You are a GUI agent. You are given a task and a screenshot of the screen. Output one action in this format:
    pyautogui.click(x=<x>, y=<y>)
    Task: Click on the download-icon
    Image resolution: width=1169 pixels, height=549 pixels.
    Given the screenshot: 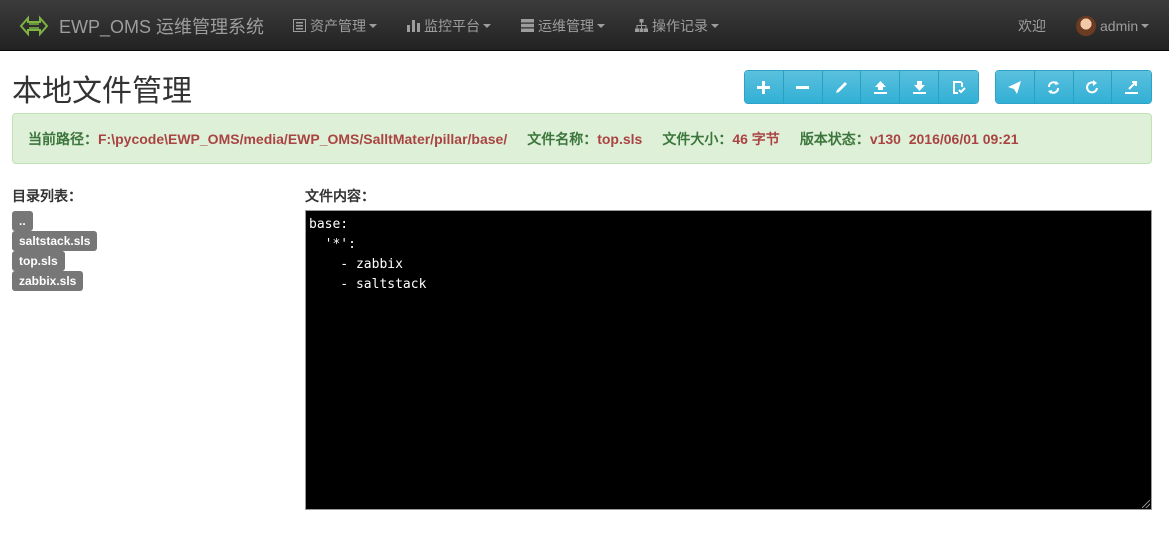 What is the action you would take?
    pyautogui.click(x=919, y=87)
    